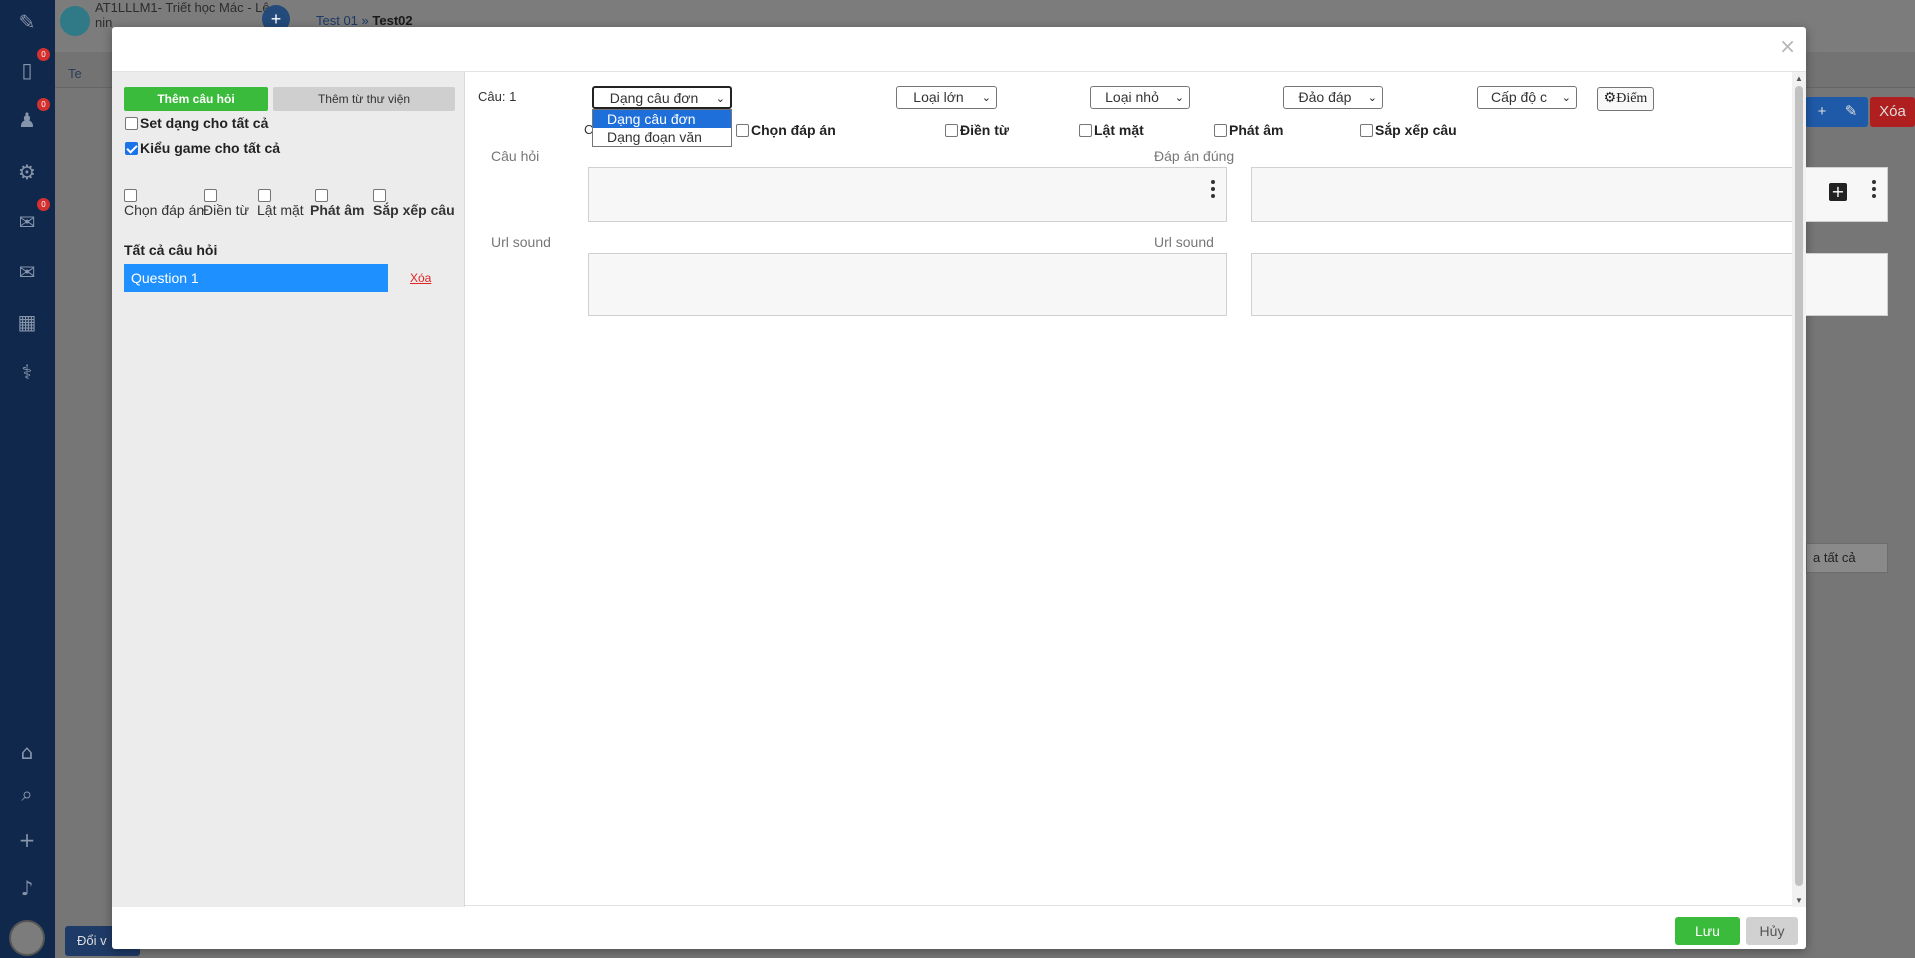 This screenshot has width=1915, height=958. What do you see at coordinates (256, 278) in the screenshot?
I see `list-item: Question 1` at bounding box center [256, 278].